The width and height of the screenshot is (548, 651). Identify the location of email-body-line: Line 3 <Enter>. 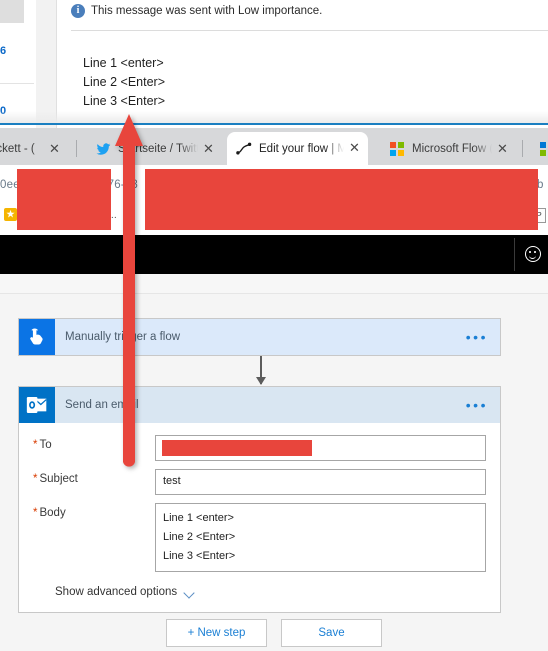
(124, 101).